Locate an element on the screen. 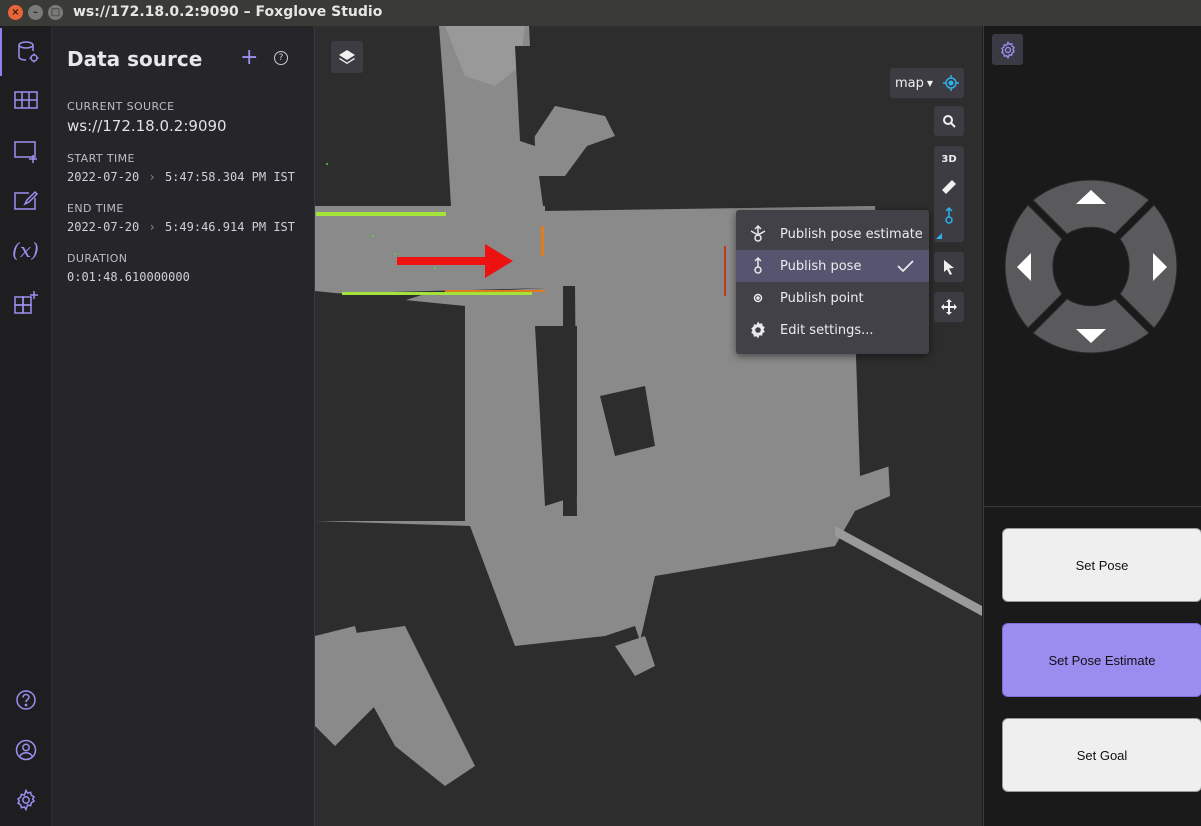 The width and height of the screenshot is (1201, 826). ruler-icon is located at coordinates (949, 187).